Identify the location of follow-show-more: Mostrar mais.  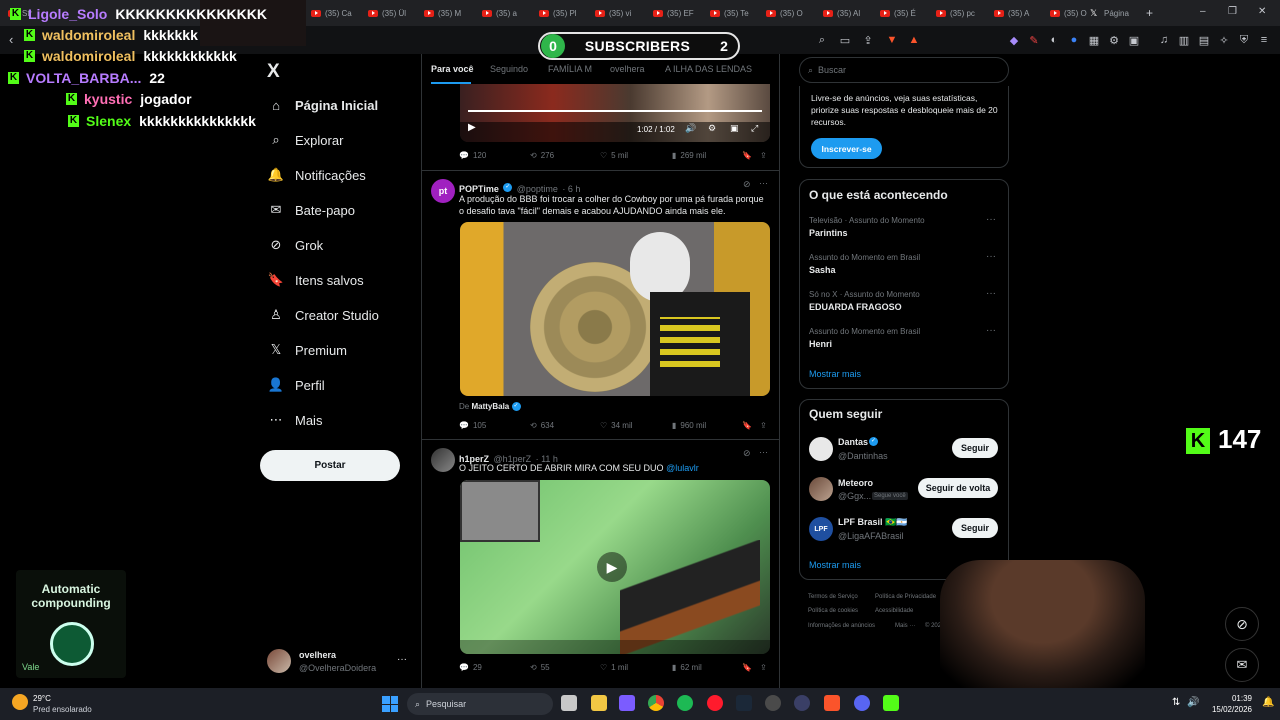
(835, 565).